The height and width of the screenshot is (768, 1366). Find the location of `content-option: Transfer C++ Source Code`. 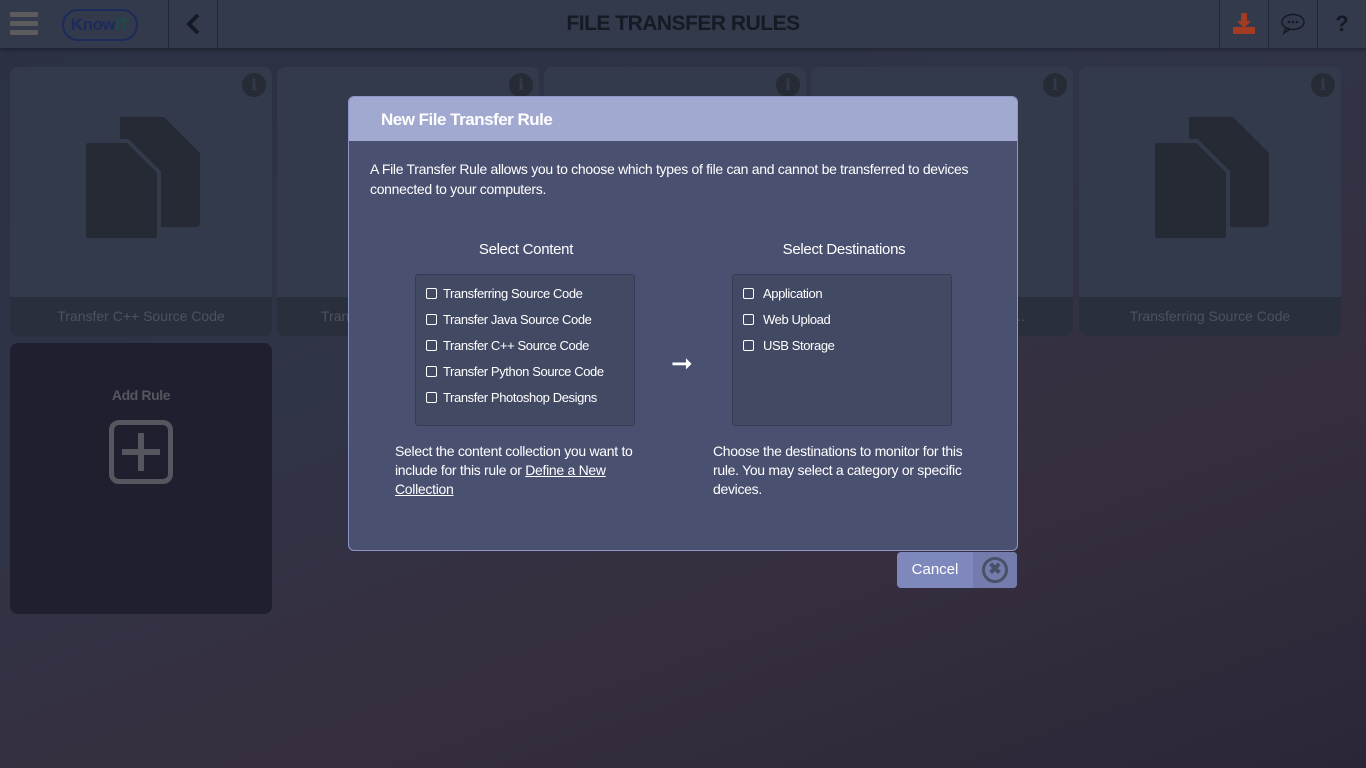

content-option: Transfer C++ Source Code is located at coordinates (530, 345).